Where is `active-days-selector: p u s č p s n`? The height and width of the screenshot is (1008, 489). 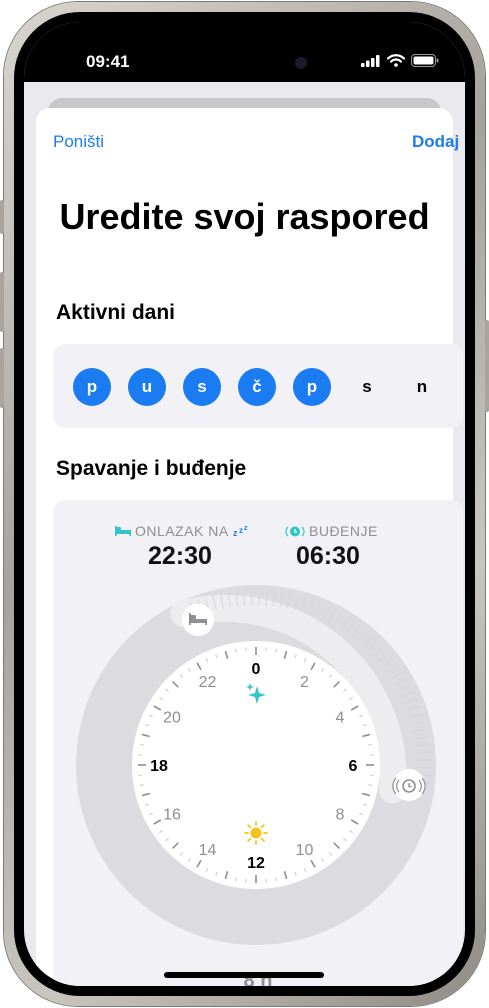 active-days-selector: p u s č p s n is located at coordinates (258, 386).